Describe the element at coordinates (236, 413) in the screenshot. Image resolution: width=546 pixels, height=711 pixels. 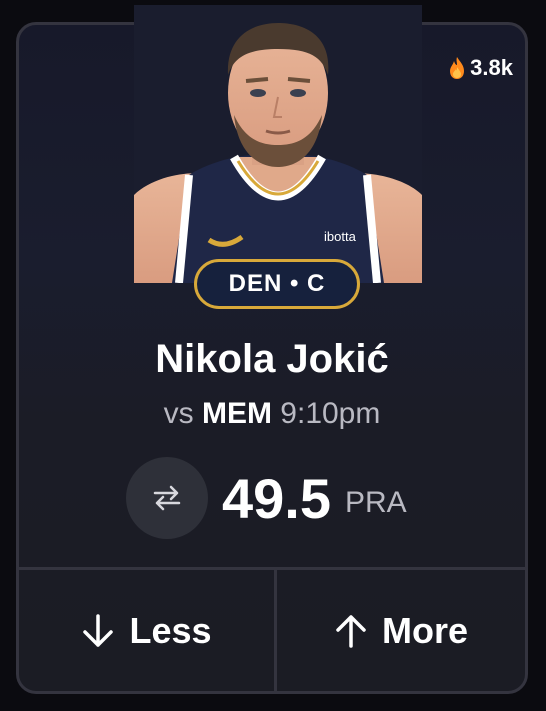
I see `opponent-team: MEM` at that location.